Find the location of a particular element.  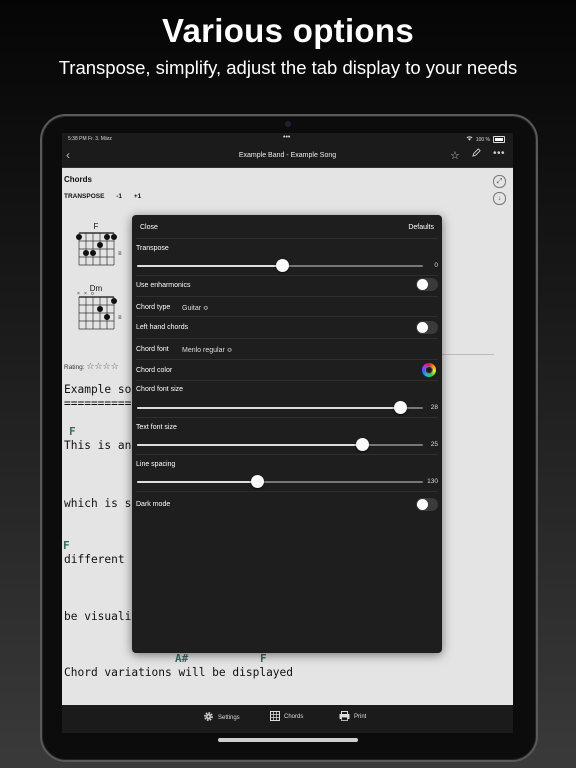

chord-mark: A# is located at coordinates (182, 658).